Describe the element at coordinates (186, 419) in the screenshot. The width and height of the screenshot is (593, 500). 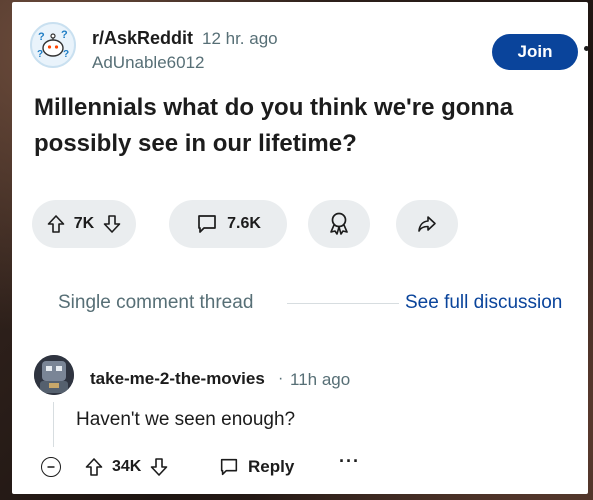
I see `comment-body: Haven't we seen enough?` at that location.